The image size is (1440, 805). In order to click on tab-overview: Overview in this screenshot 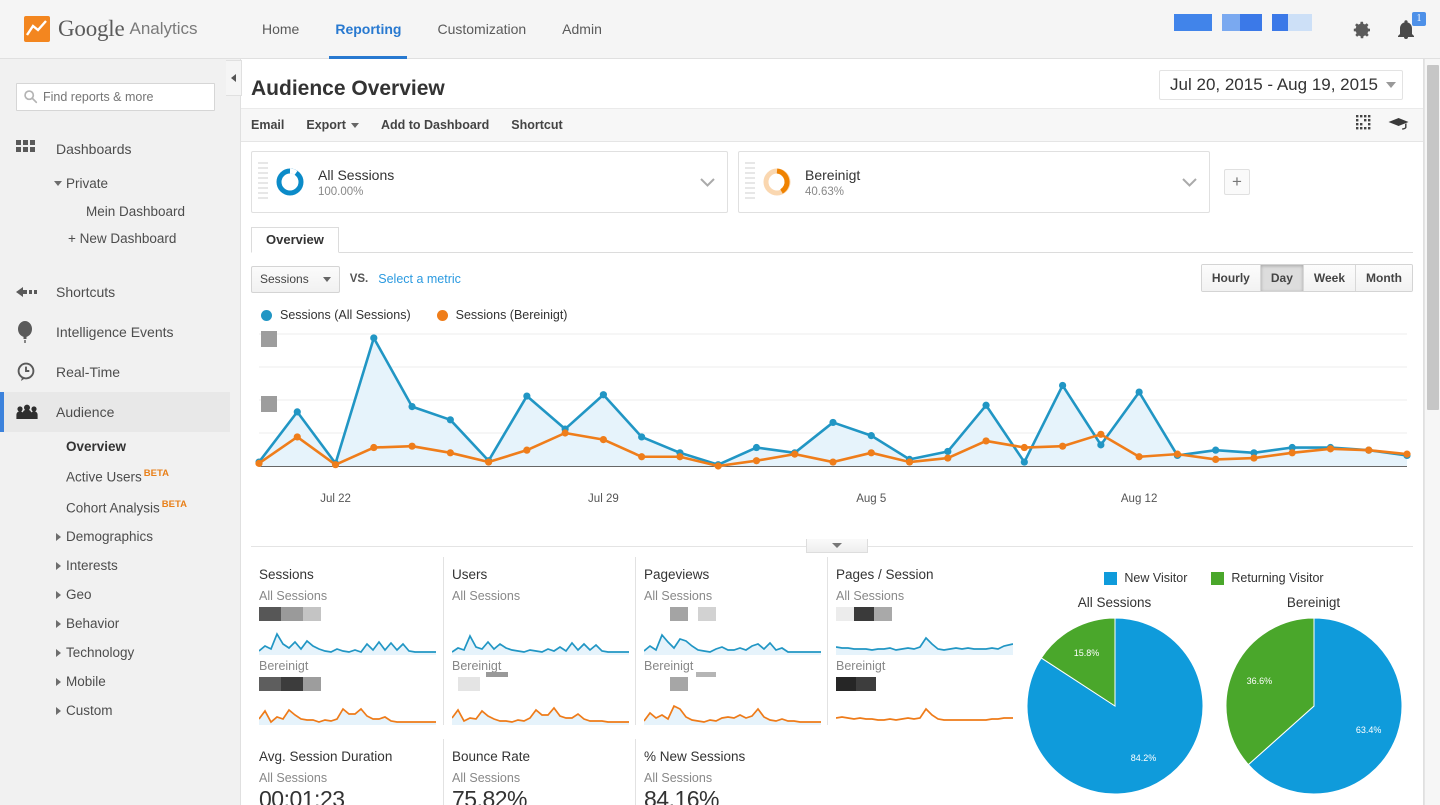, I will do `click(295, 240)`.